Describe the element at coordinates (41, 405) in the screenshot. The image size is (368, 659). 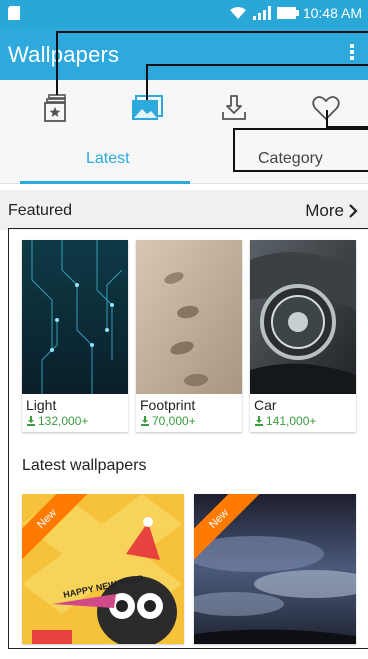
I see `wallpaper-name: Light` at that location.